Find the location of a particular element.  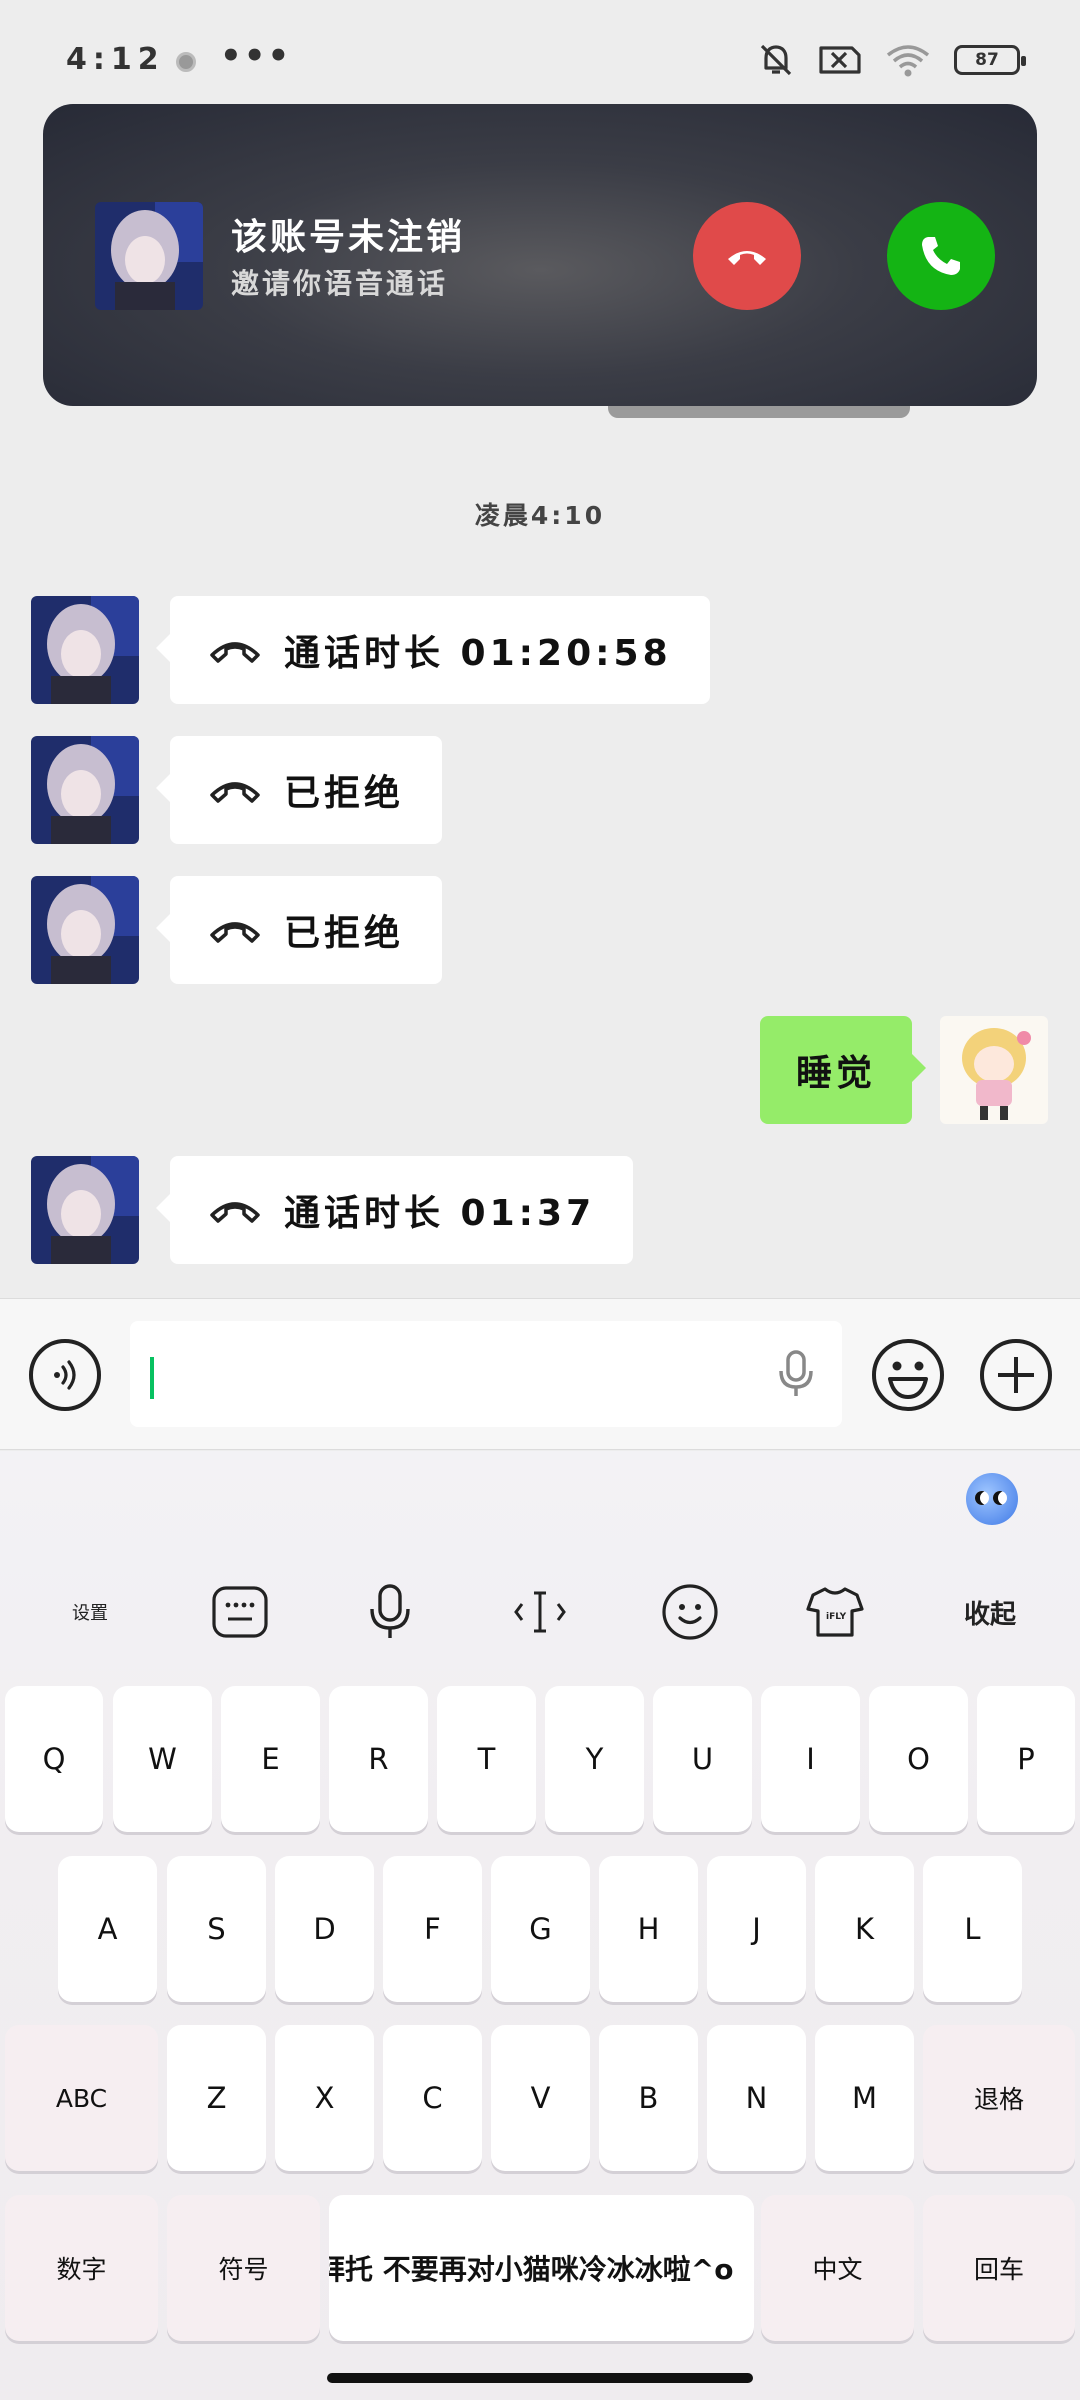

keyboard-emoji-button is located at coordinates (690, 1612).